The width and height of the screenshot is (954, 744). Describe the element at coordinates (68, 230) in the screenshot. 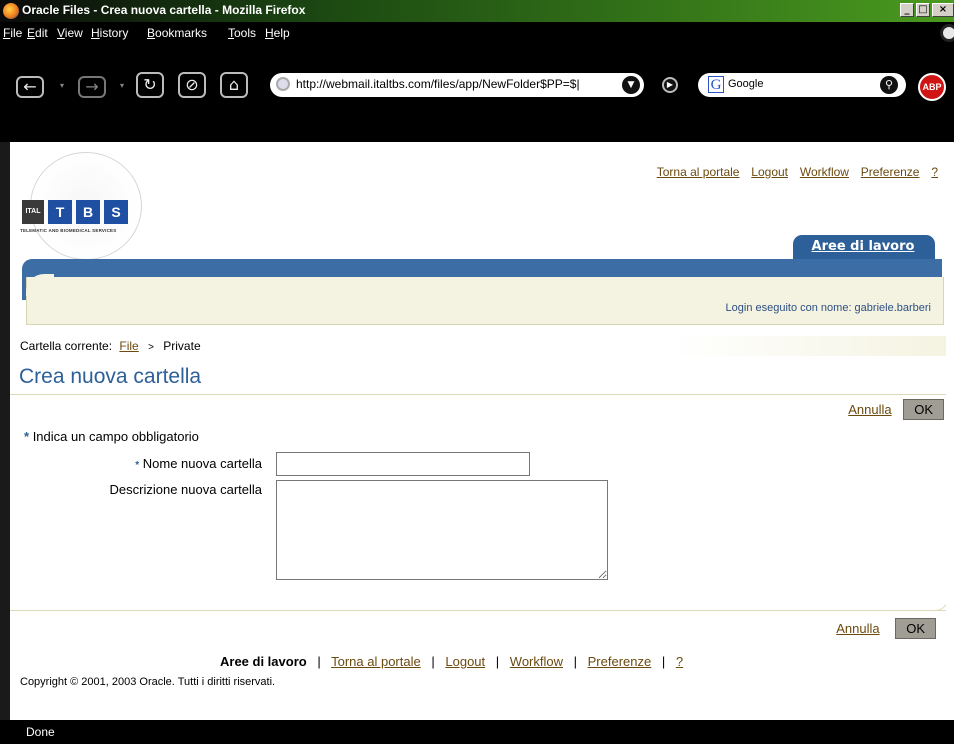

I see `logo-tagline: TELEMATIC AND BIOMEDICAL SERVICES` at that location.